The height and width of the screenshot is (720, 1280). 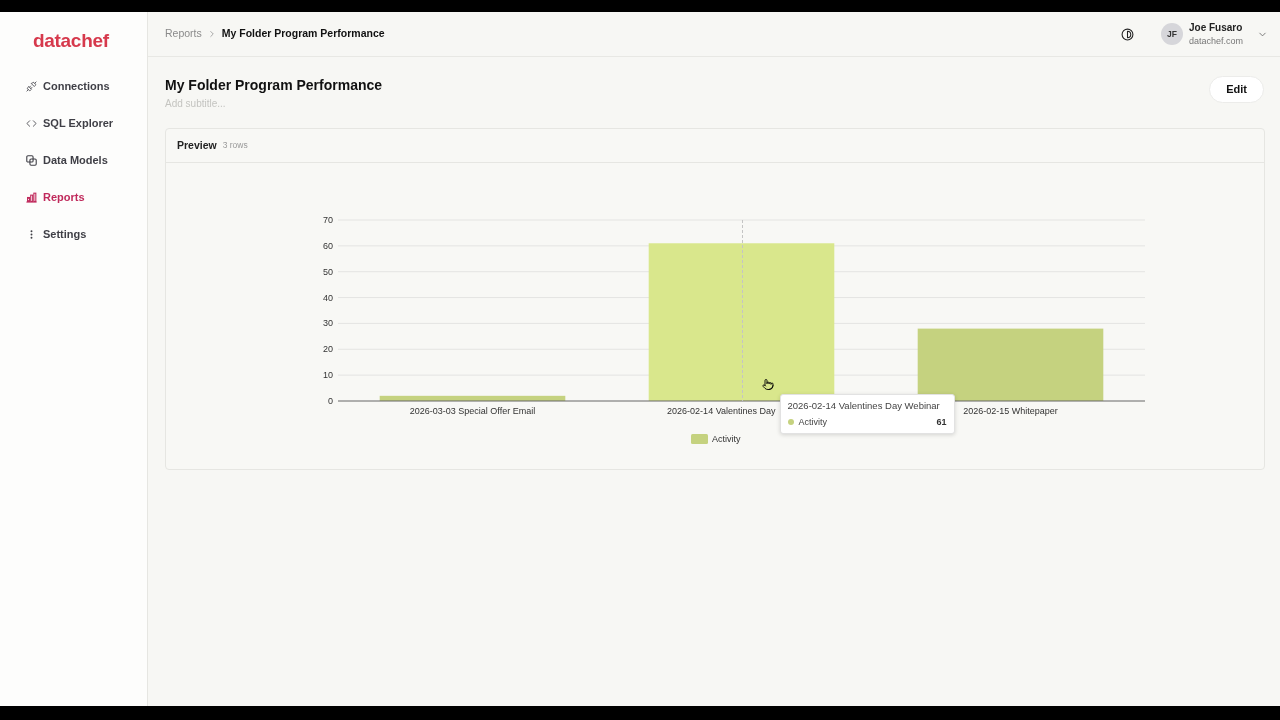 What do you see at coordinates (1236, 89) in the screenshot?
I see `edit-button: Edit` at bounding box center [1236, 89].